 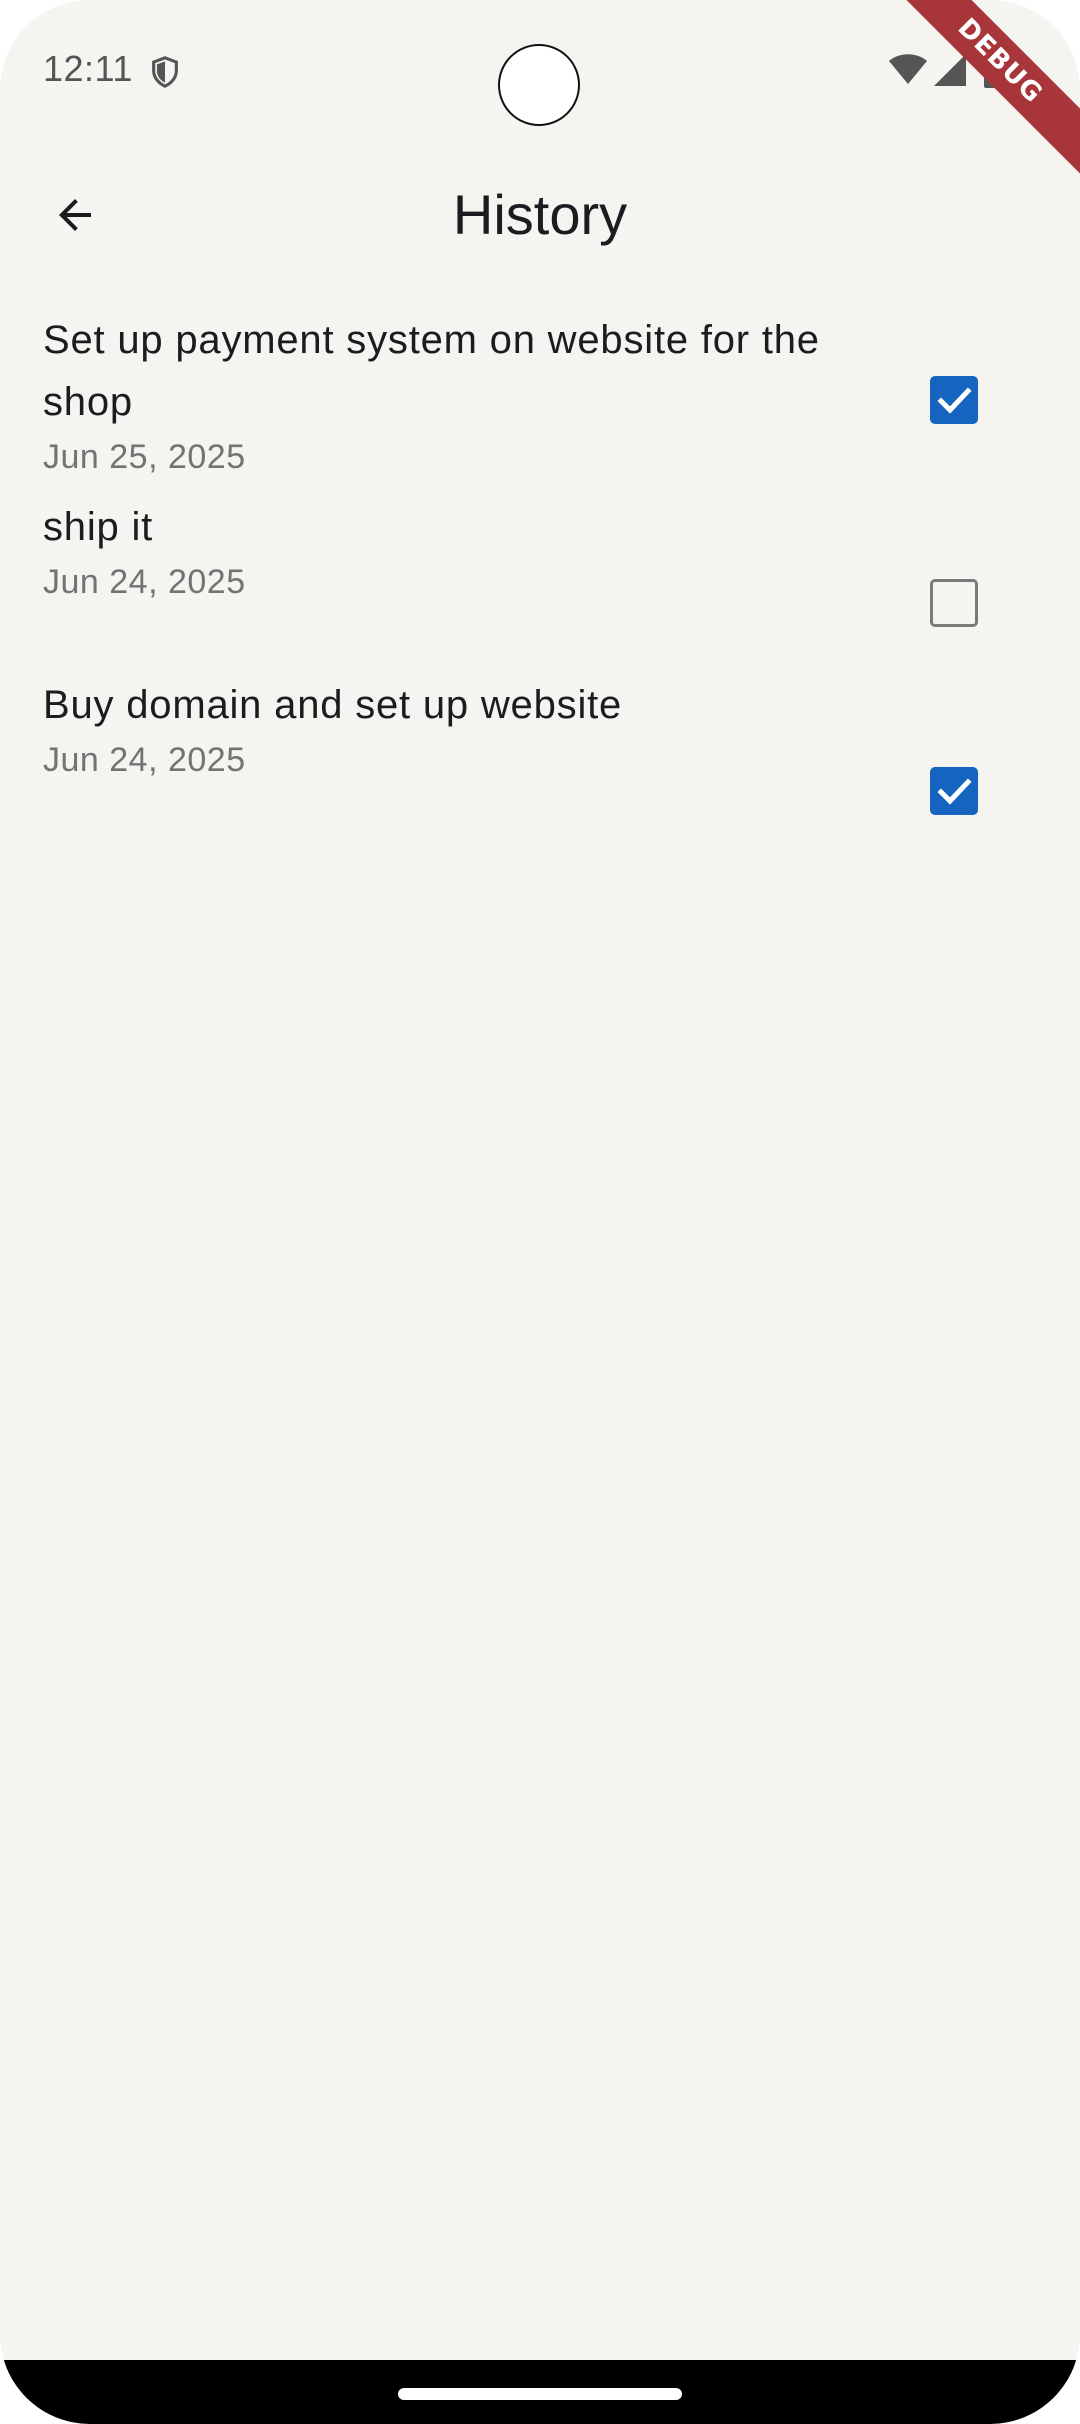 I want to click on system-nav-bar, so click(x=540, y=2392).